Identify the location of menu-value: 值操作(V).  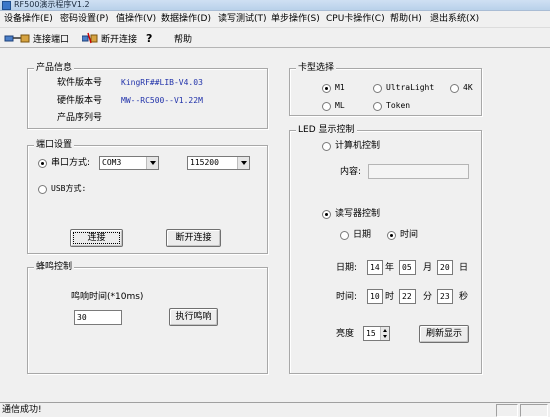
(136, 19).